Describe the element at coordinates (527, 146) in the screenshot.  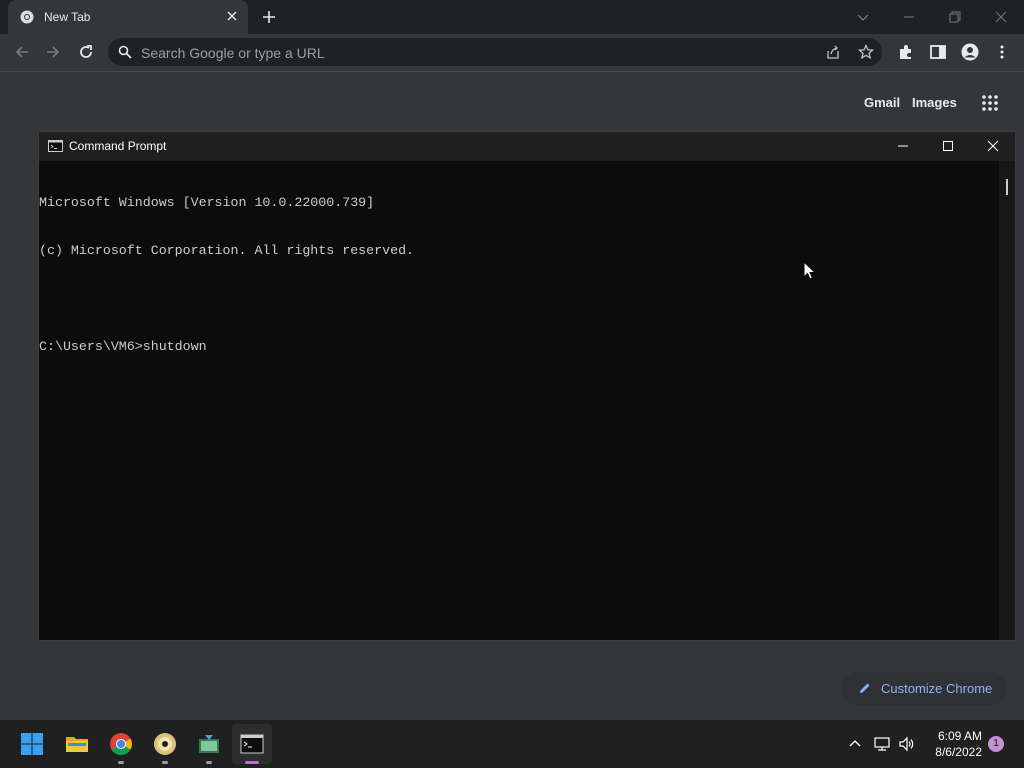
I see `cmd-titlebar: Command Prompt` at that location.